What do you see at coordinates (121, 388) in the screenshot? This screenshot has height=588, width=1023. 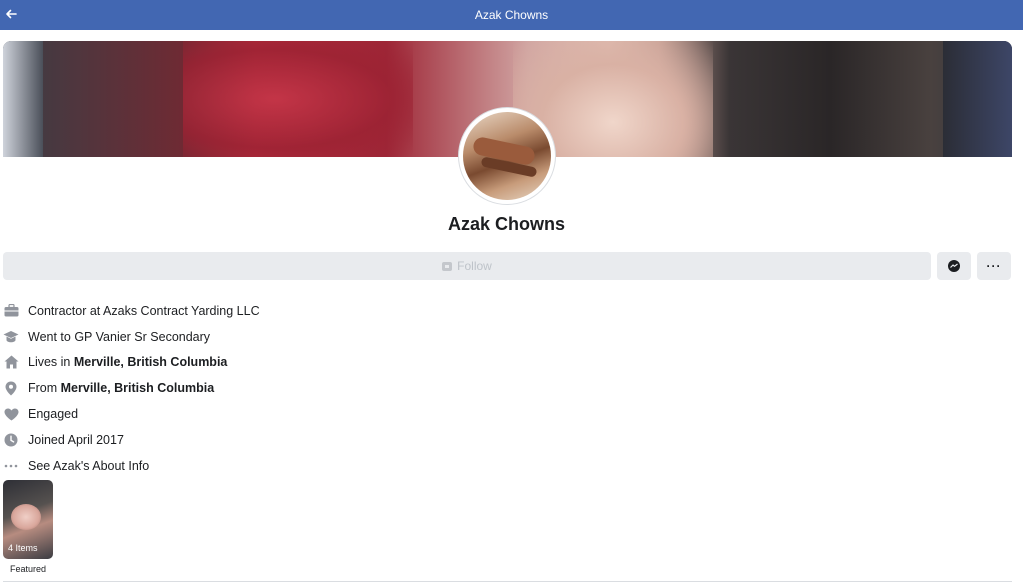 I see `intro-item-text: From Merville, British Columbia` at bounding box center [121, 388].